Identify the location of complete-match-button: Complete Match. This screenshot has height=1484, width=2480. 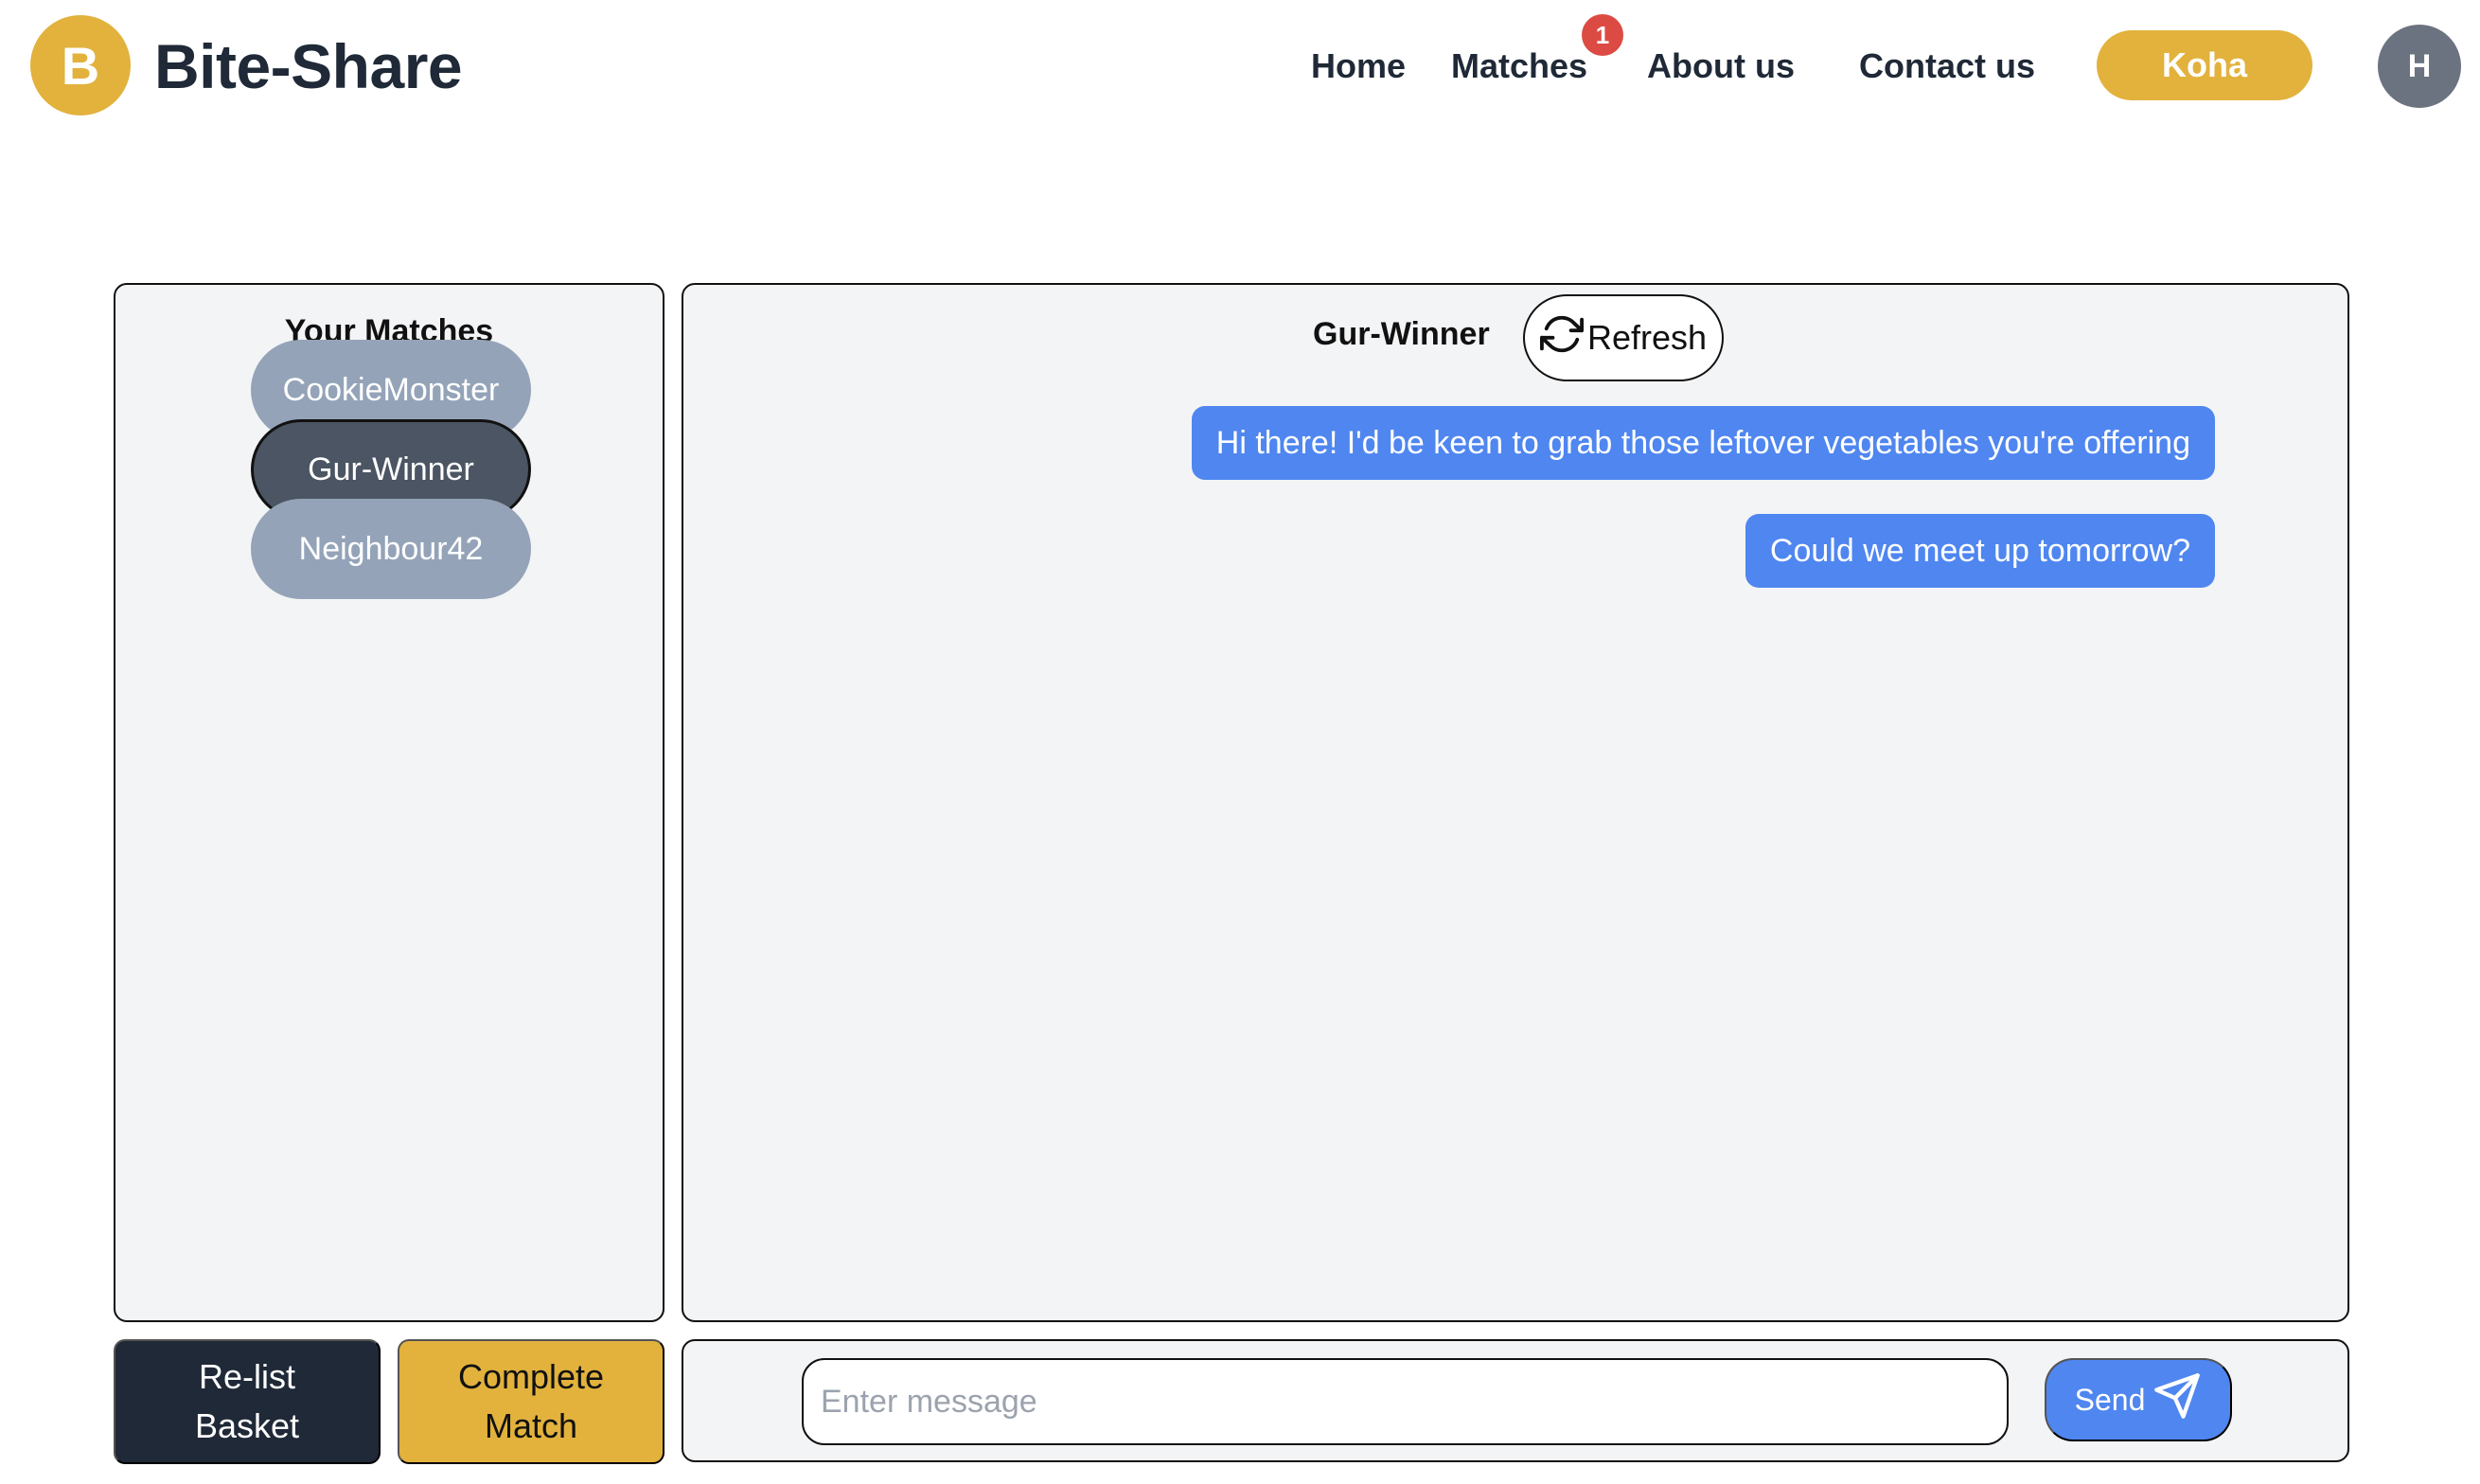
(531, 1401).